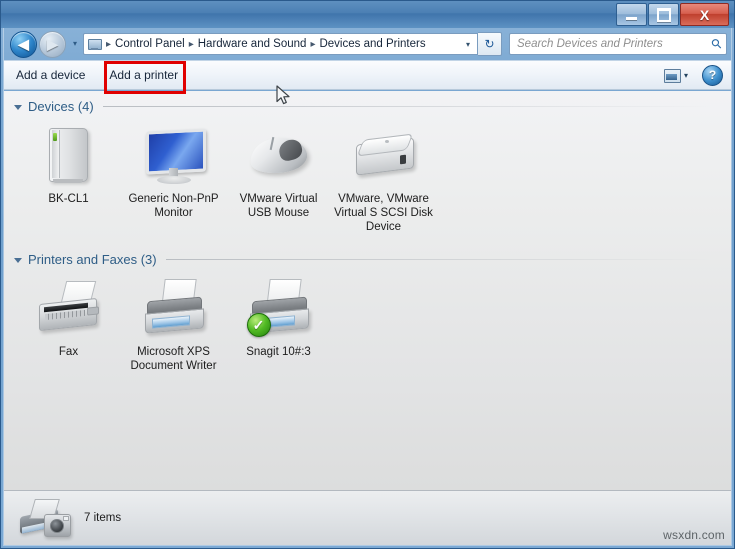 The width and height of the screenshot is (735, 549). I want to click on back-arrow-icon: ◀, so click(23, 44).